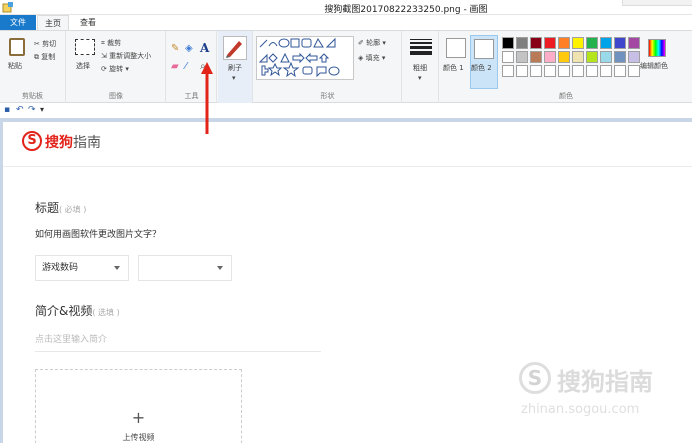  What do you see at coordinates (456, 48) in the screenshot?
I see `color1-swatch` at bounding box center [456, 48].